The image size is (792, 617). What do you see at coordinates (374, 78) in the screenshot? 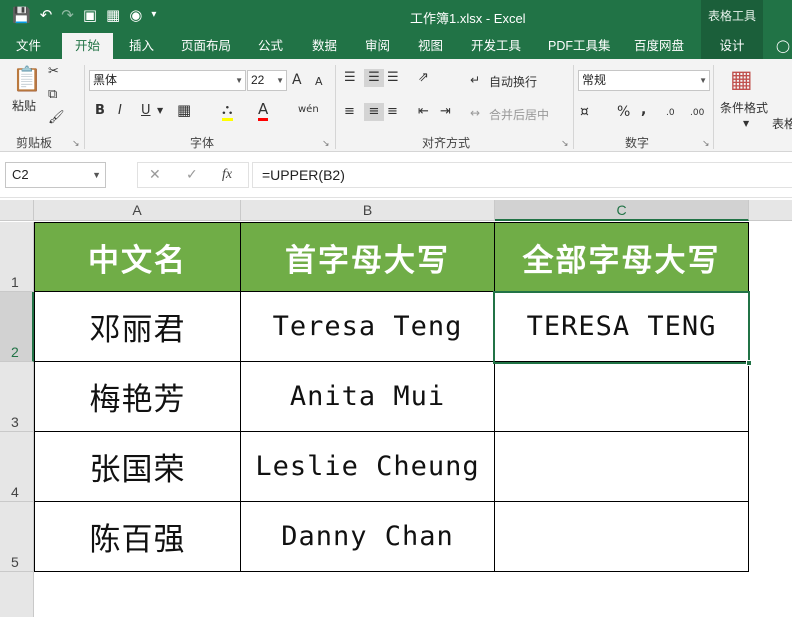
I see `align-middle-icon: ☰` at bounding box center [374, 78].